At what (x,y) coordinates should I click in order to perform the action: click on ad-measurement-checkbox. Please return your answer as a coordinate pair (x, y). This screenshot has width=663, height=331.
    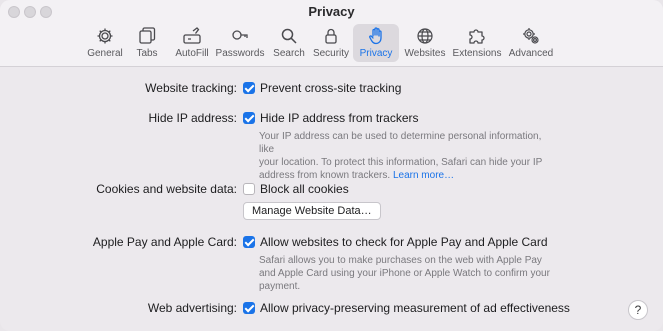
    Looking at the image, I should click on (249, 308).